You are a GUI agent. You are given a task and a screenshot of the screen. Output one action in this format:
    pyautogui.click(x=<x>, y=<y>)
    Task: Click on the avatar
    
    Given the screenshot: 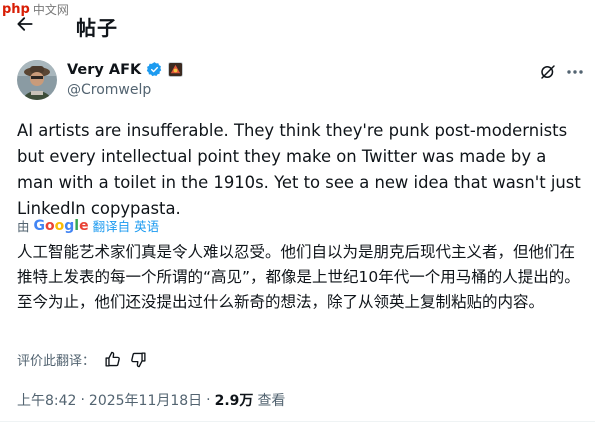 What is the action you would take?
    pyautogui.click(x=37, y=80)
    